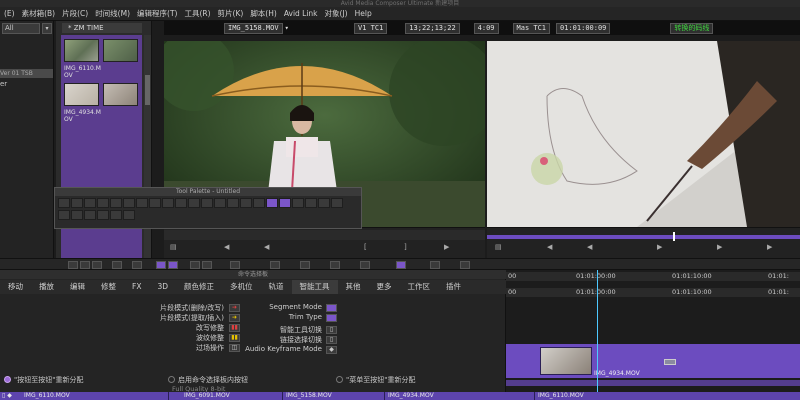 The height and width of the screenshot is (400, 800). Describe the element at coordinates (39, 13) in the screenshot. I see `menu-bin: 素材箱(B)` at that location.